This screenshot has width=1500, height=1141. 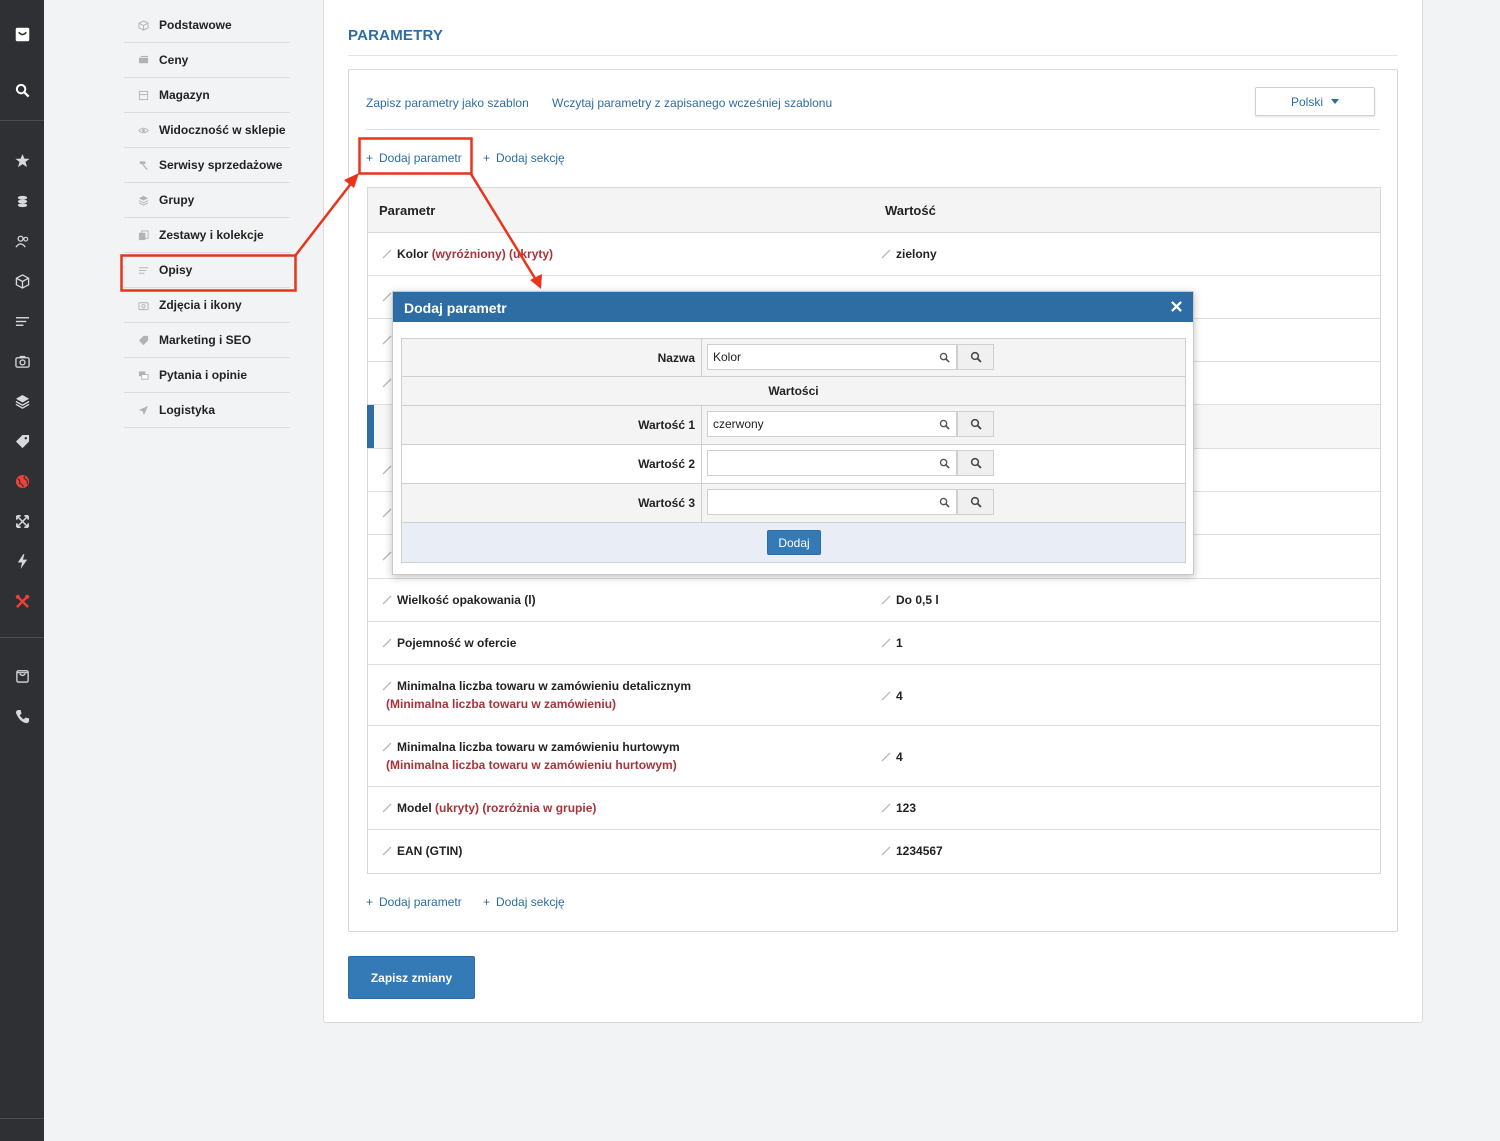 What do you see at coordinates (411, 977) in the screenshot?
I see `save-changes-button: Zapisz zmiany` at bounding box center [411, 977].